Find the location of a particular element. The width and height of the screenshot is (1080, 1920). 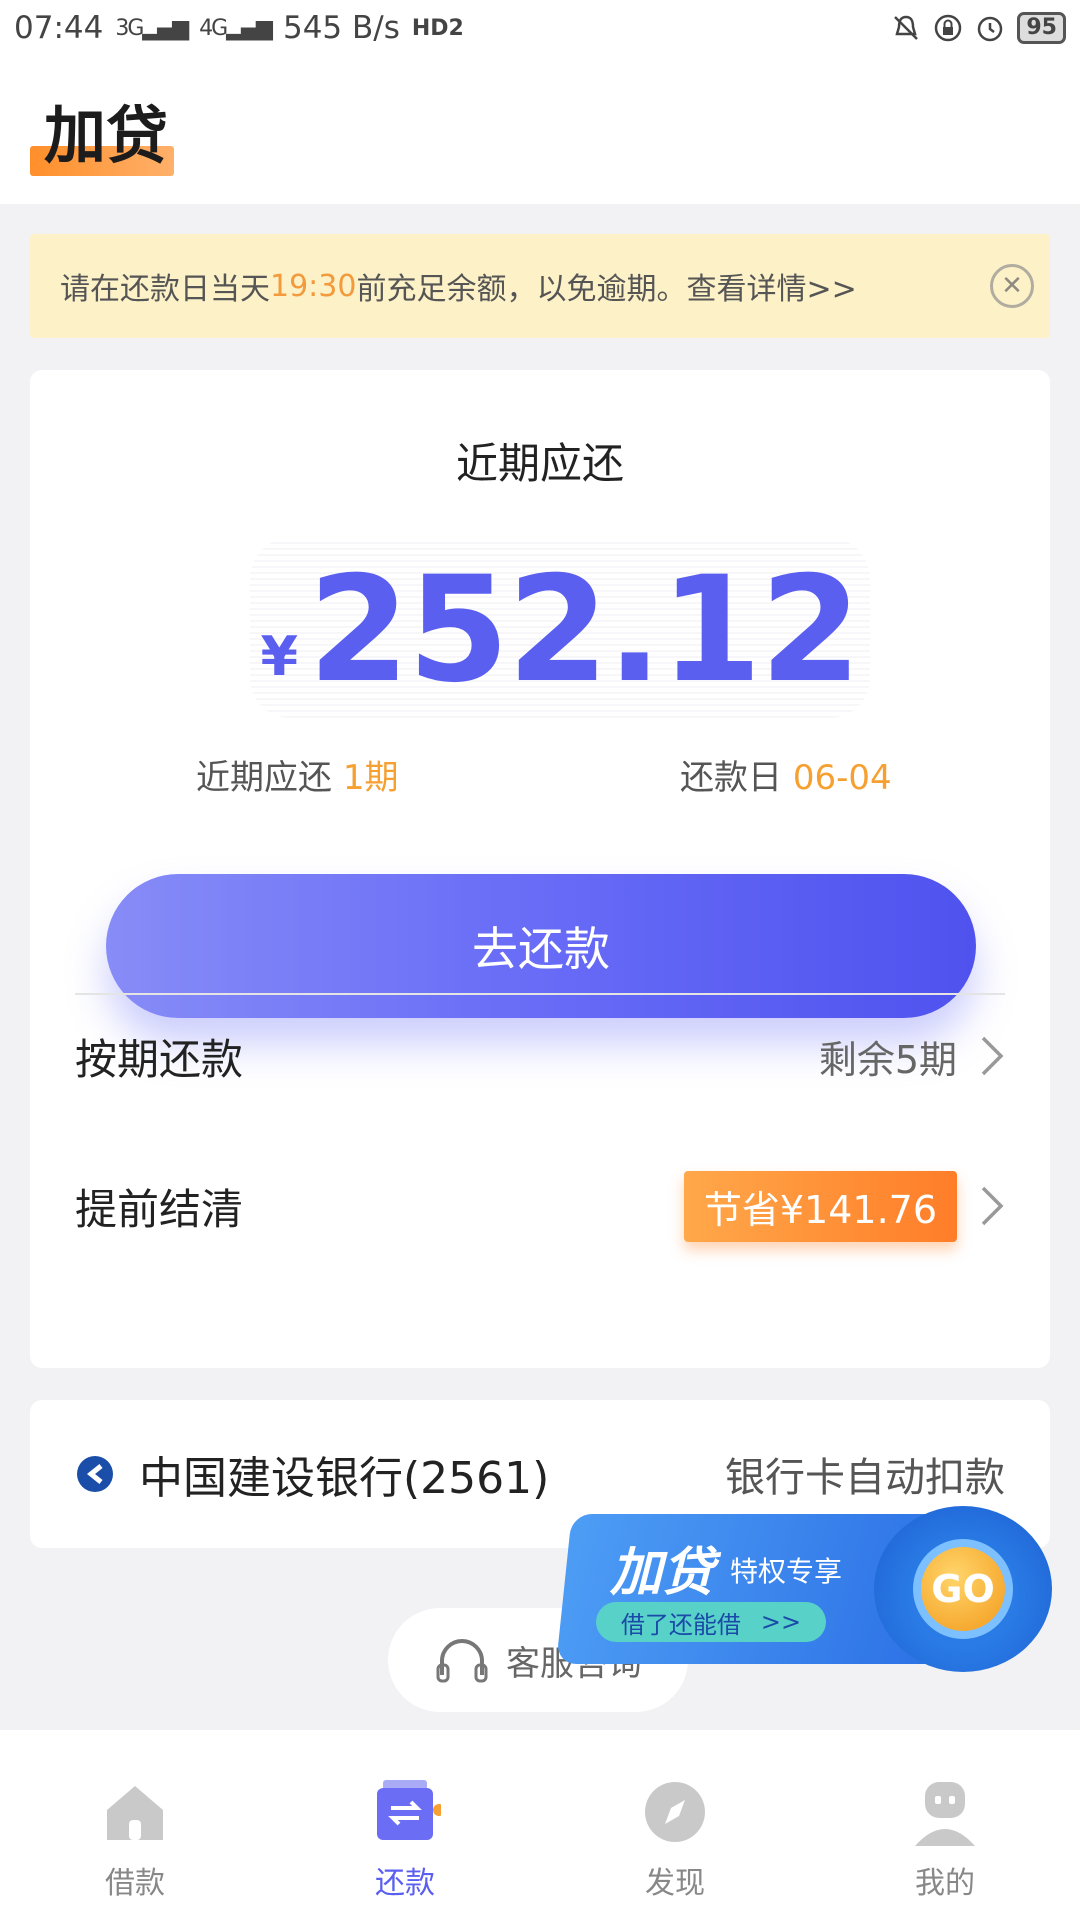

bottom-nav: 借款 还款 发现 我的 is located at coordinates (540, 1825).